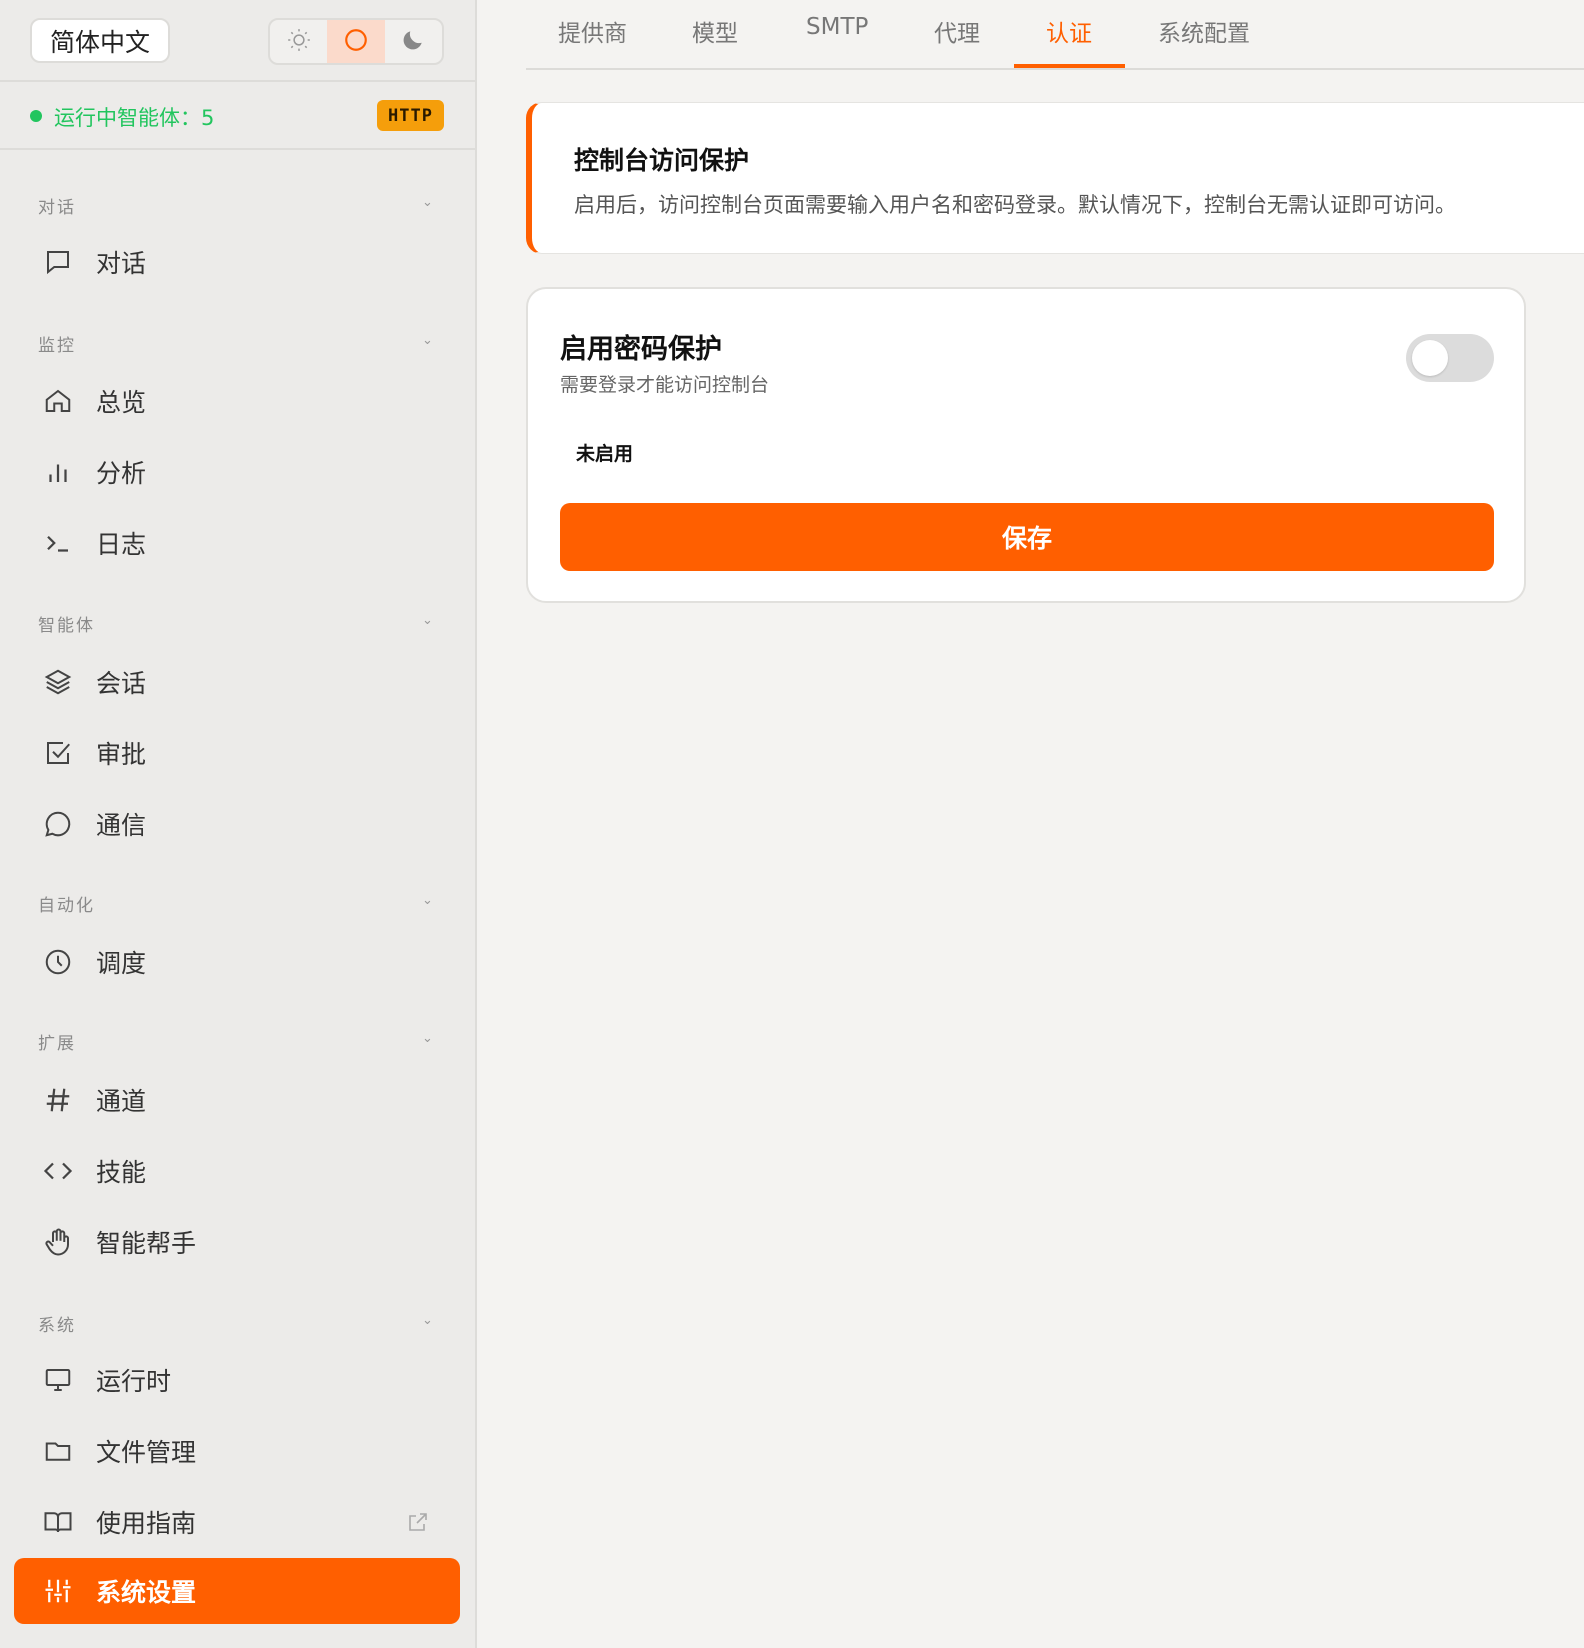  Describe the element at coordinates (121, 683) in the screenshot. I see `sidebar-item-label: 会话` at that location.